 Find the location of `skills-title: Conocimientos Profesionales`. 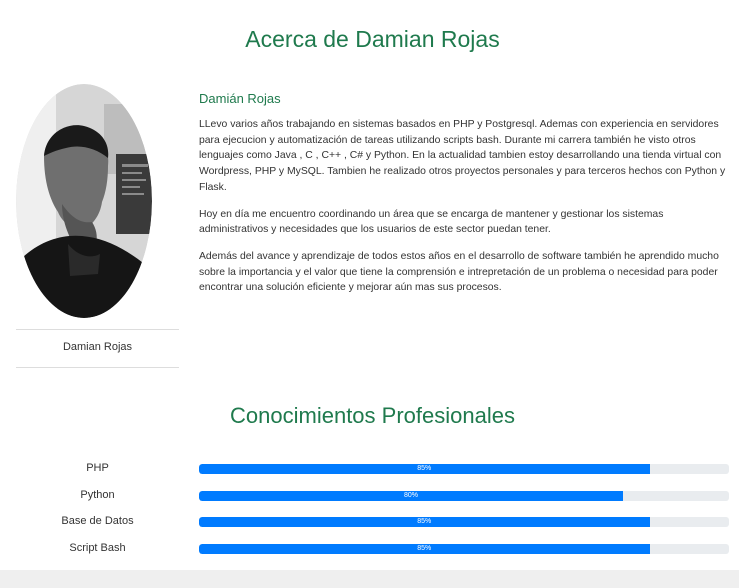

skills-title: Conocimientos Profesionales is located at coordinates (372, 415).